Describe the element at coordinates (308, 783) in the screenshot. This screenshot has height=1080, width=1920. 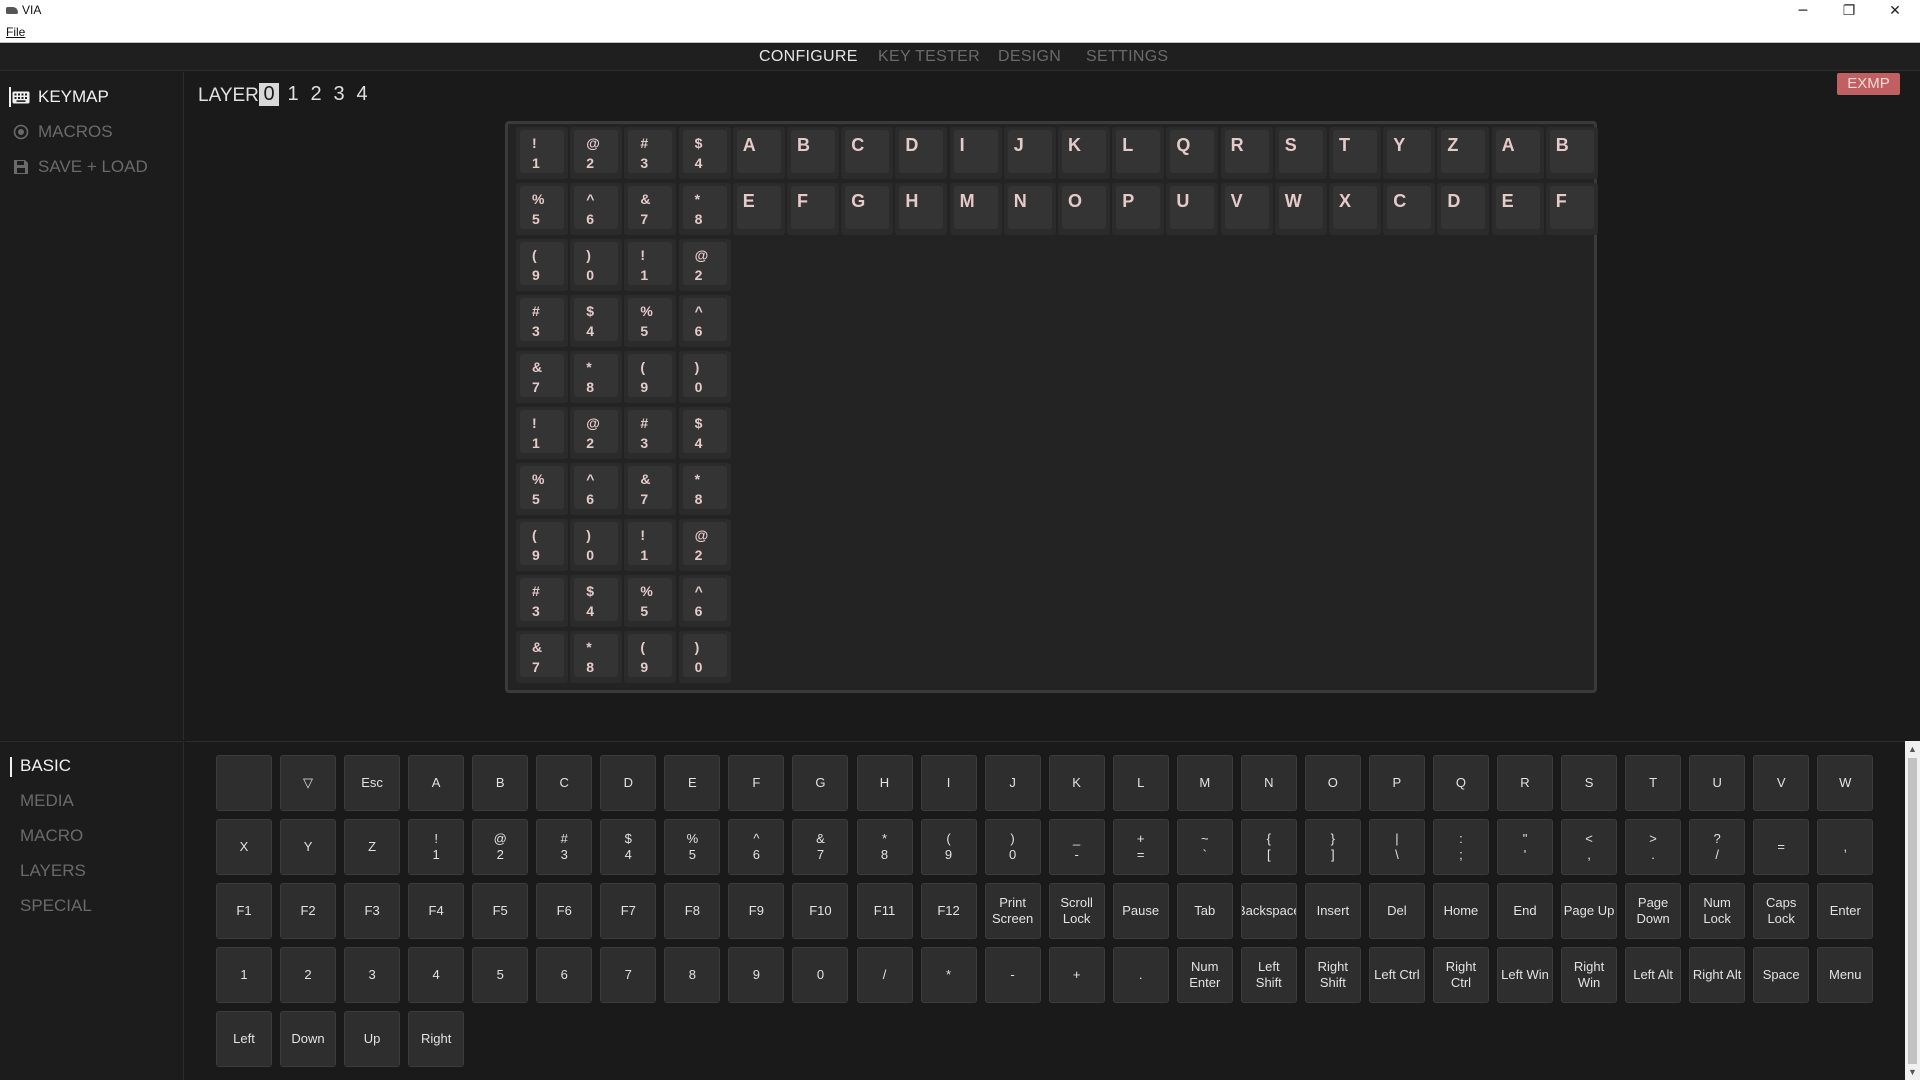
I see `palette-key: ▽` at that location.